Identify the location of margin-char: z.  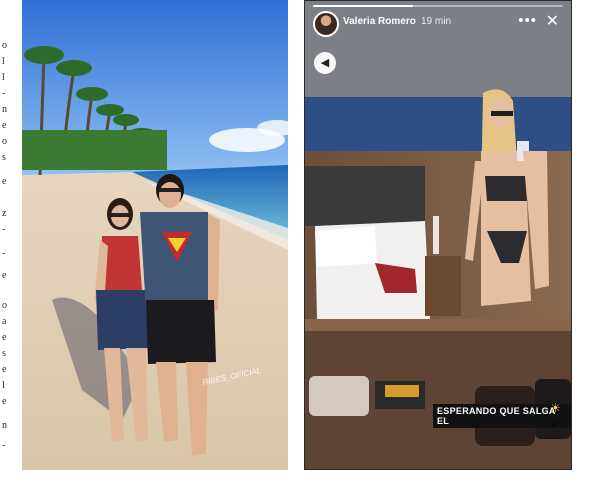
(4, 213).